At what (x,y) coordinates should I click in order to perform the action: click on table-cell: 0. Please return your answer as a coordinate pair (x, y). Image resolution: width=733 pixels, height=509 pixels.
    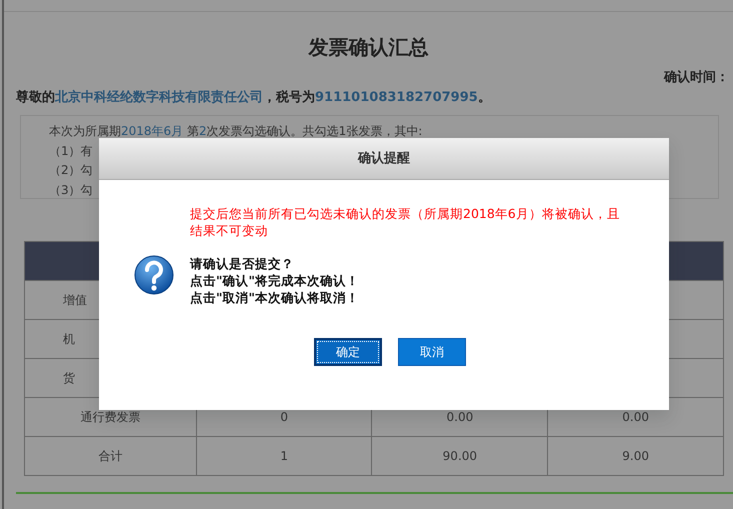
    Looking at the image, I should click on (284, 417).